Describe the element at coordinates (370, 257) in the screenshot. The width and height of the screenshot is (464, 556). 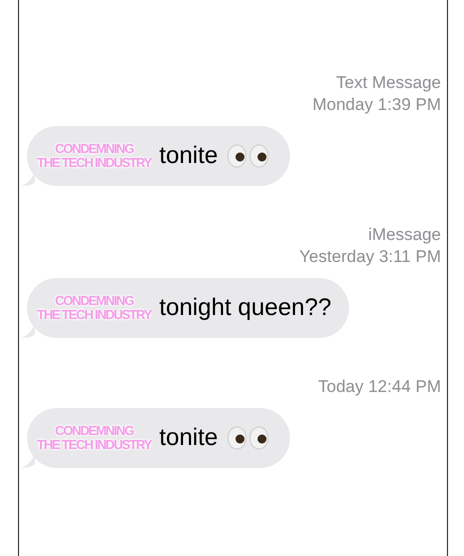
I see `message-timestamp: Yesterday 3:11 PM` at that location.